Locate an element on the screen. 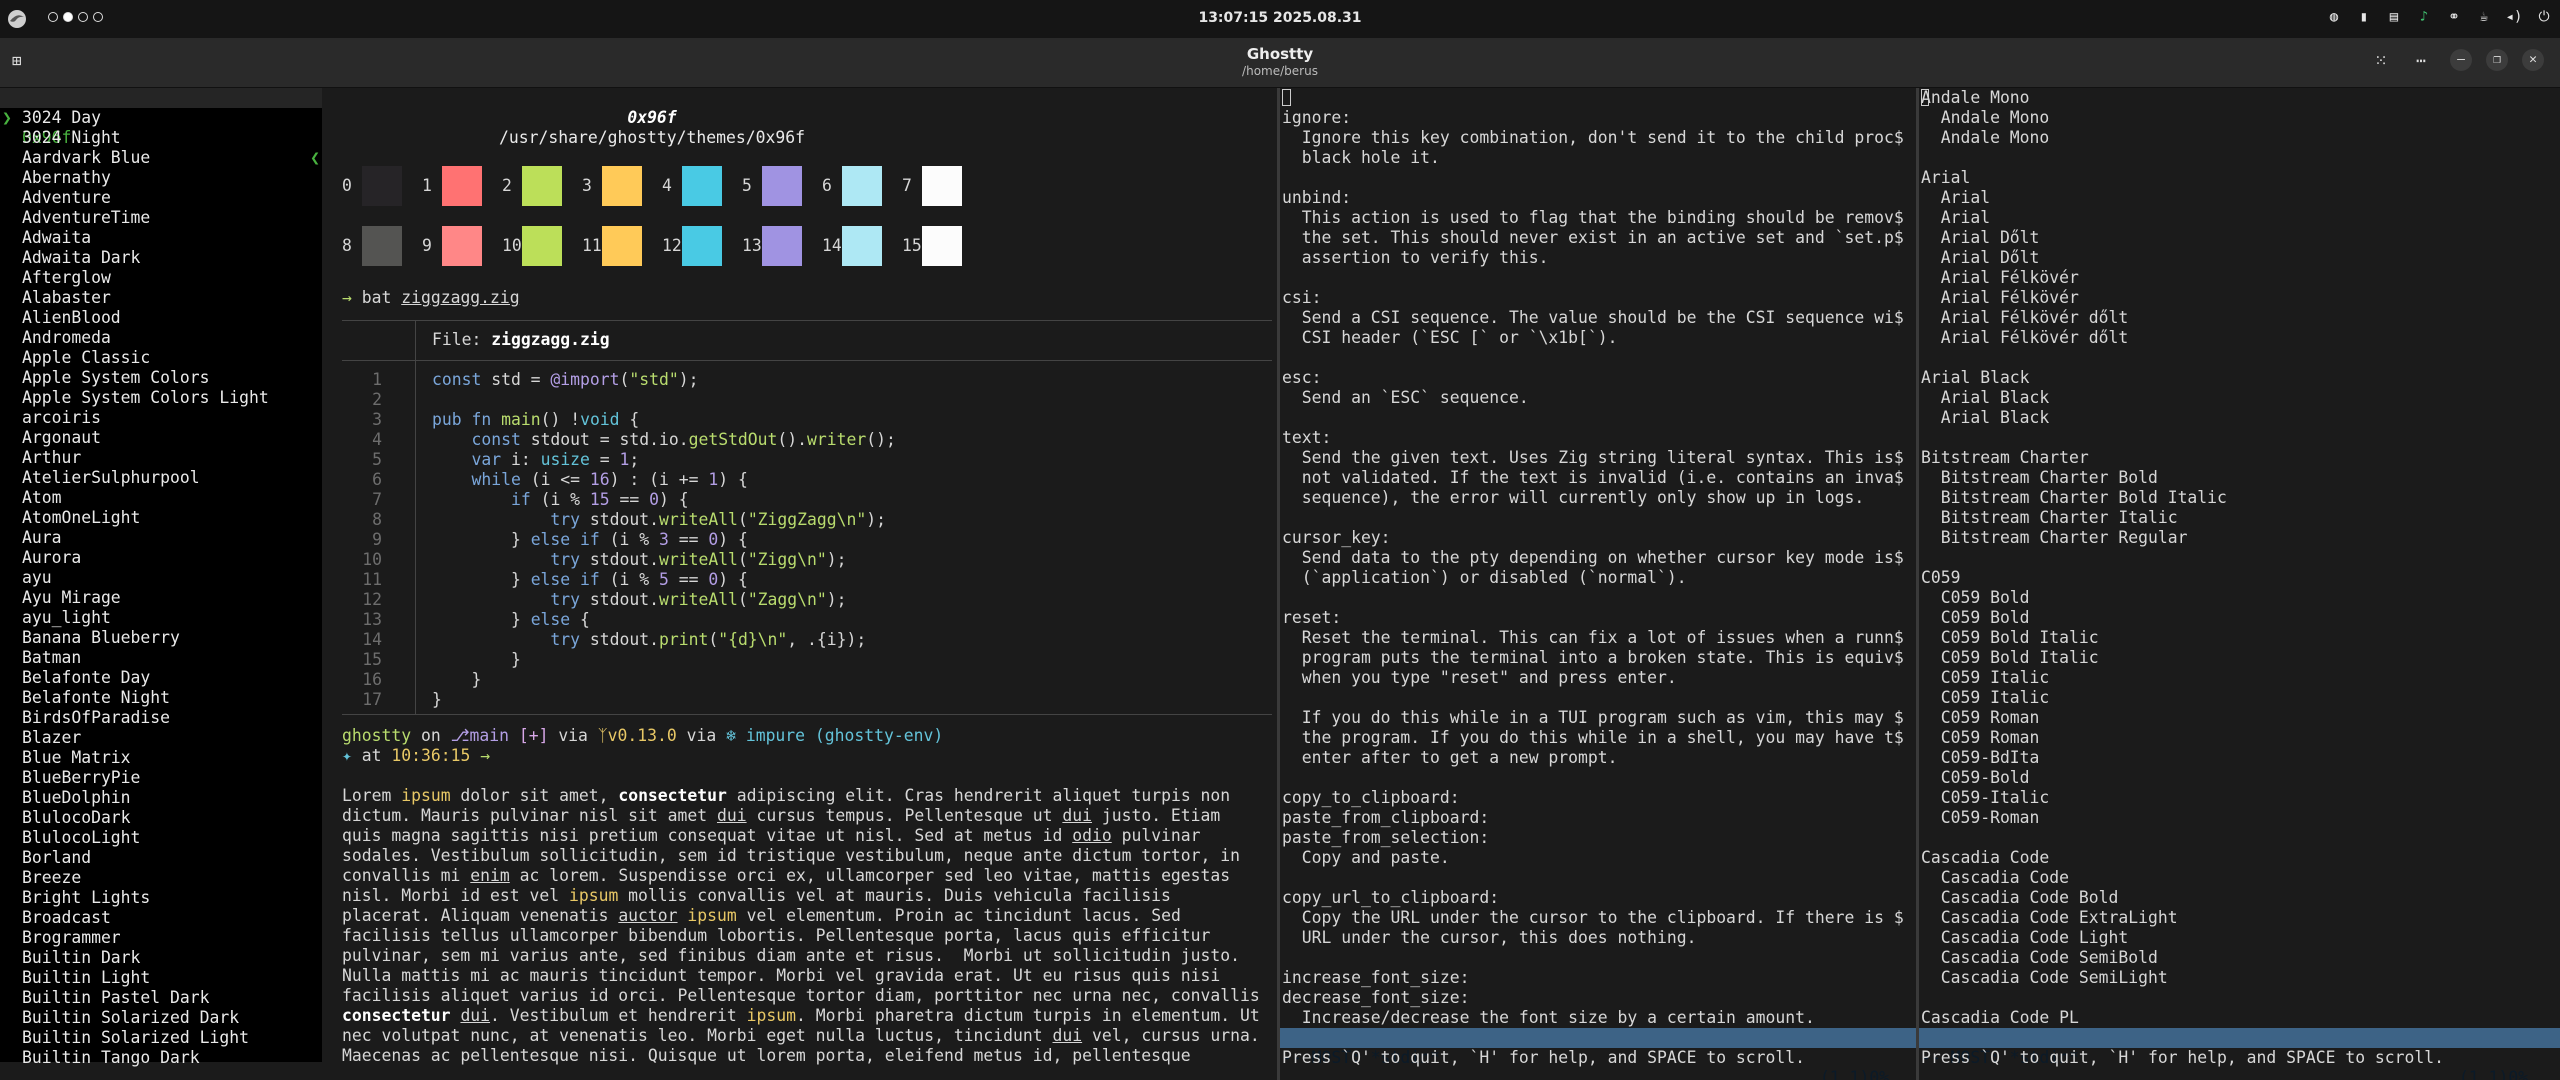 The width and height of the screenshot is (2560, 1080). theme-list-item: Abernathy is located at coordinates (145, 178).